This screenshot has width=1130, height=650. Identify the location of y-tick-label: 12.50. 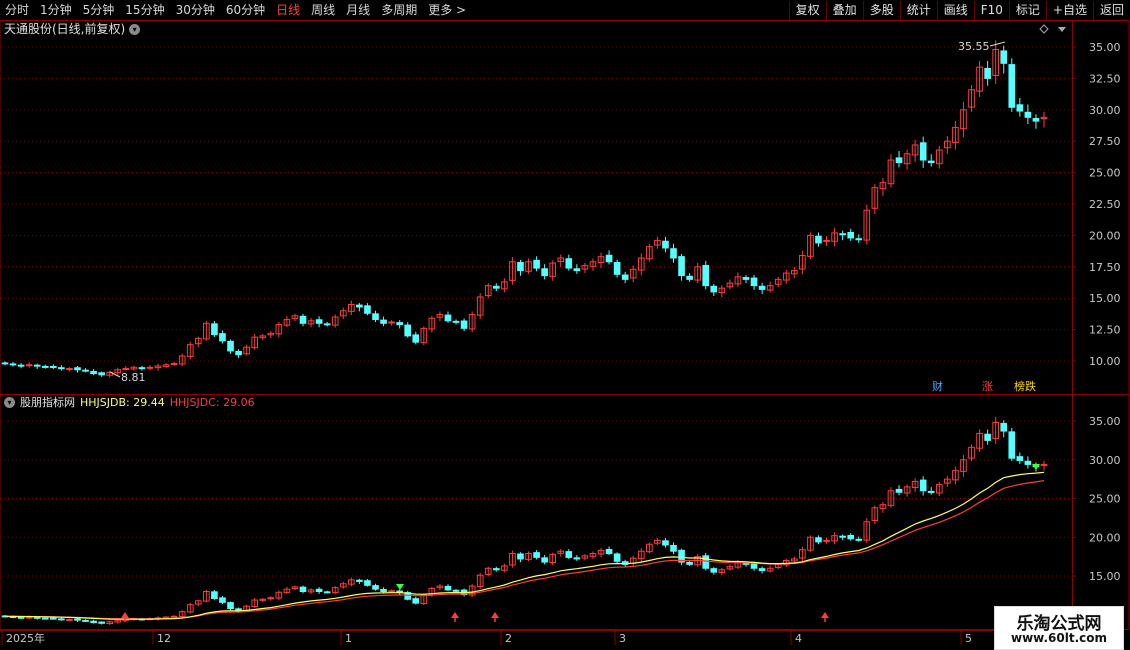
(1105, 330).